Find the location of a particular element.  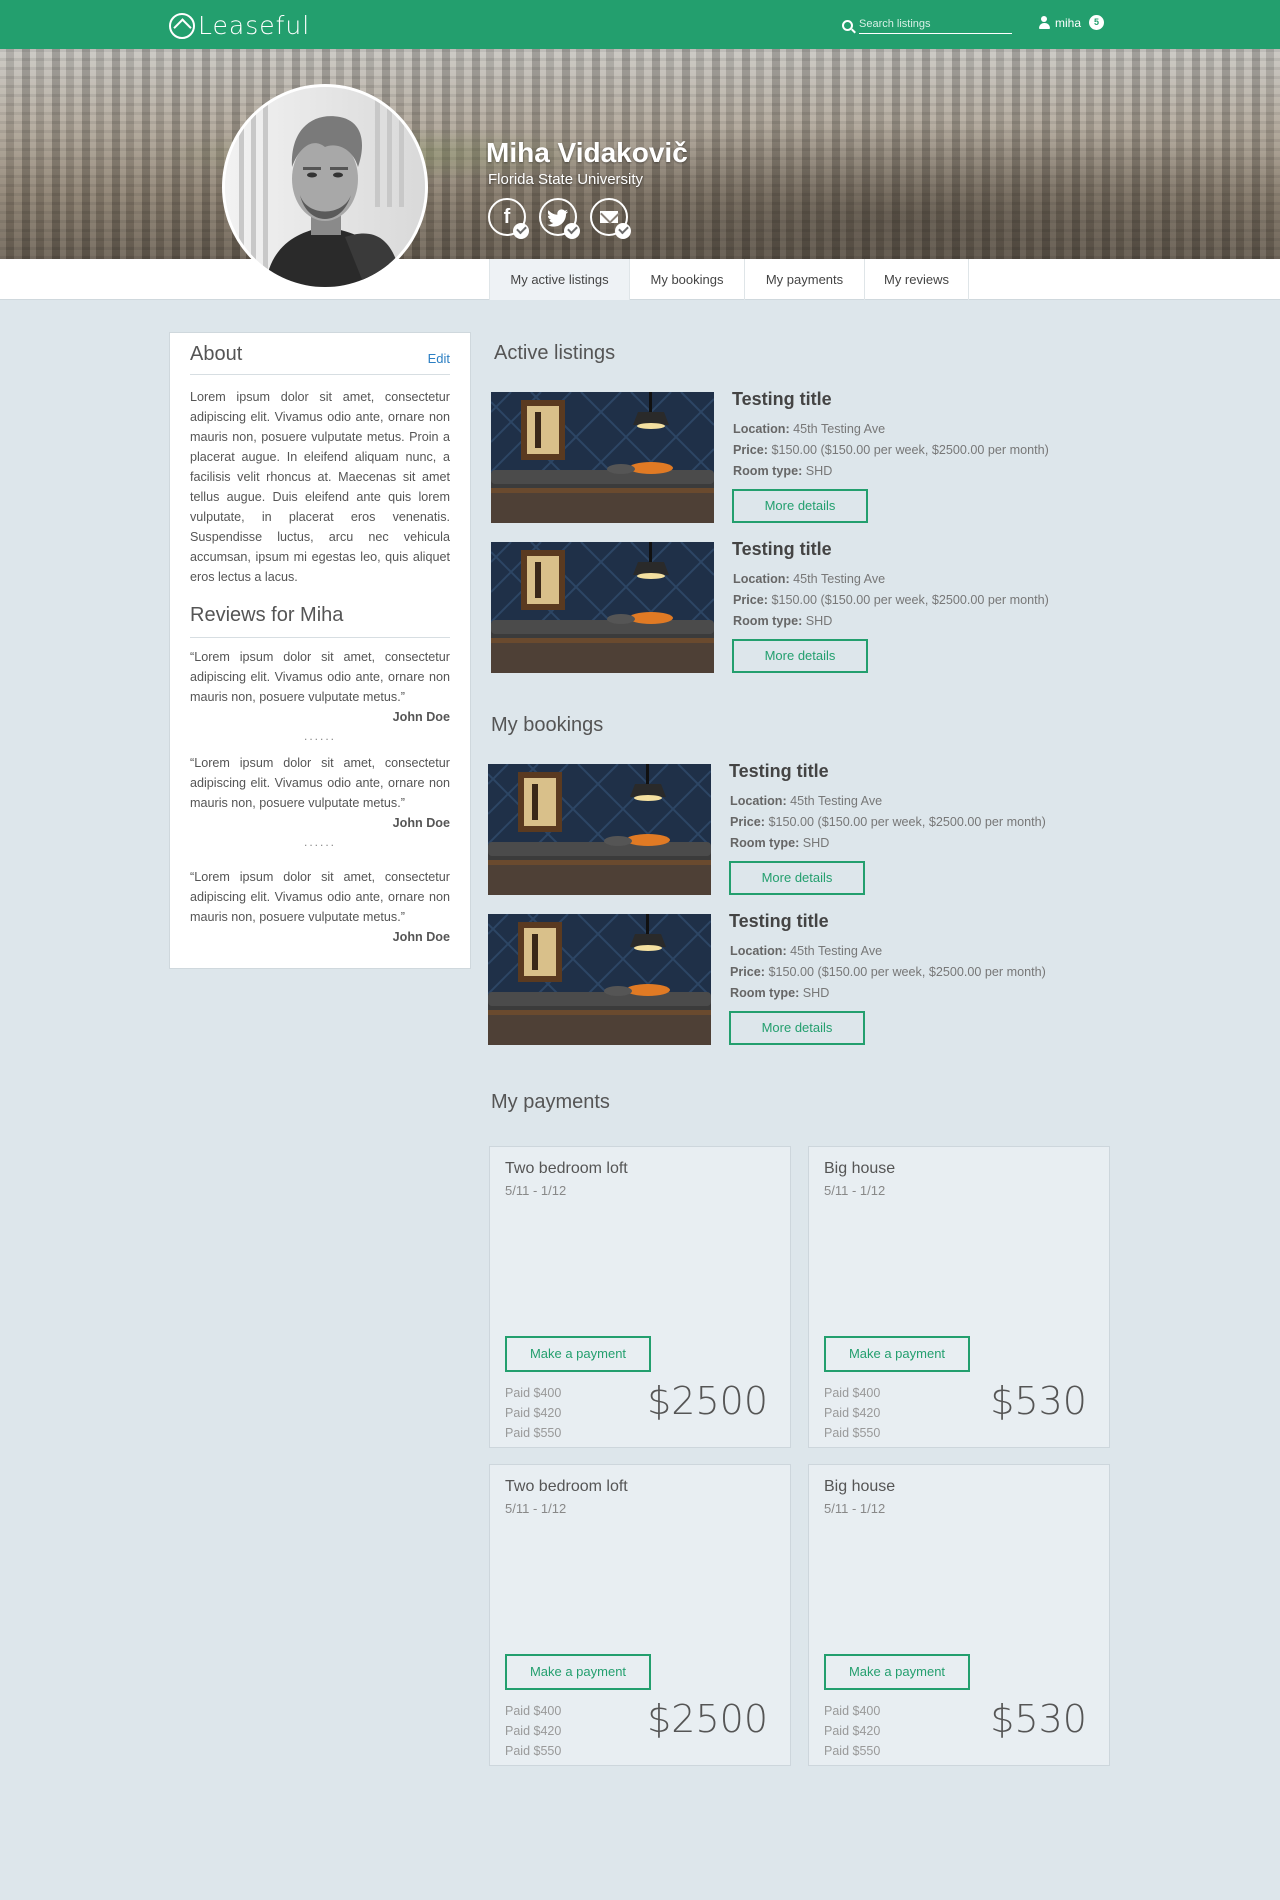

payment-history-item: Paid $400 is located at coordinates (852, 1393).